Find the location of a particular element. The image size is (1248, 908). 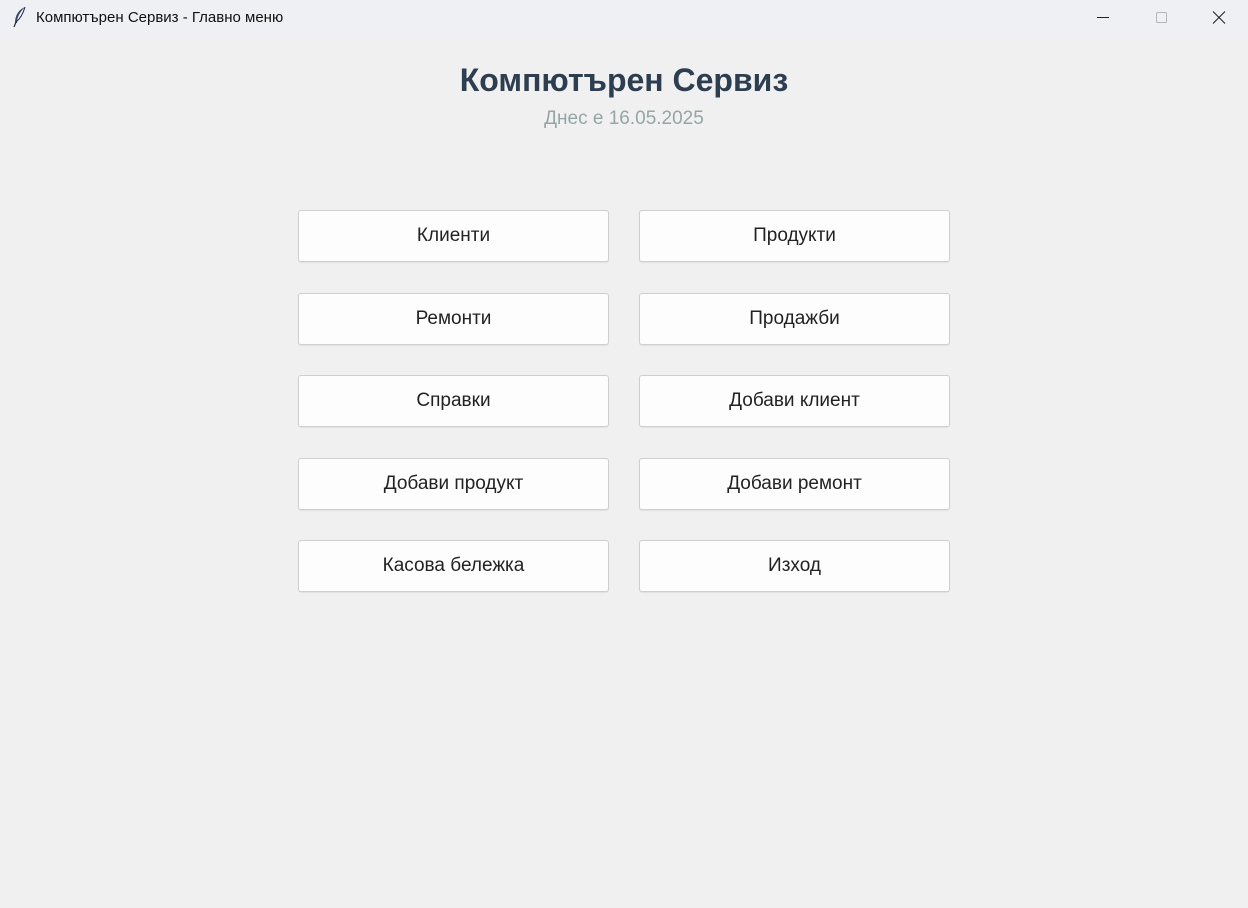

add-client-button: Добави клиент is located at coordinates (794, 401).